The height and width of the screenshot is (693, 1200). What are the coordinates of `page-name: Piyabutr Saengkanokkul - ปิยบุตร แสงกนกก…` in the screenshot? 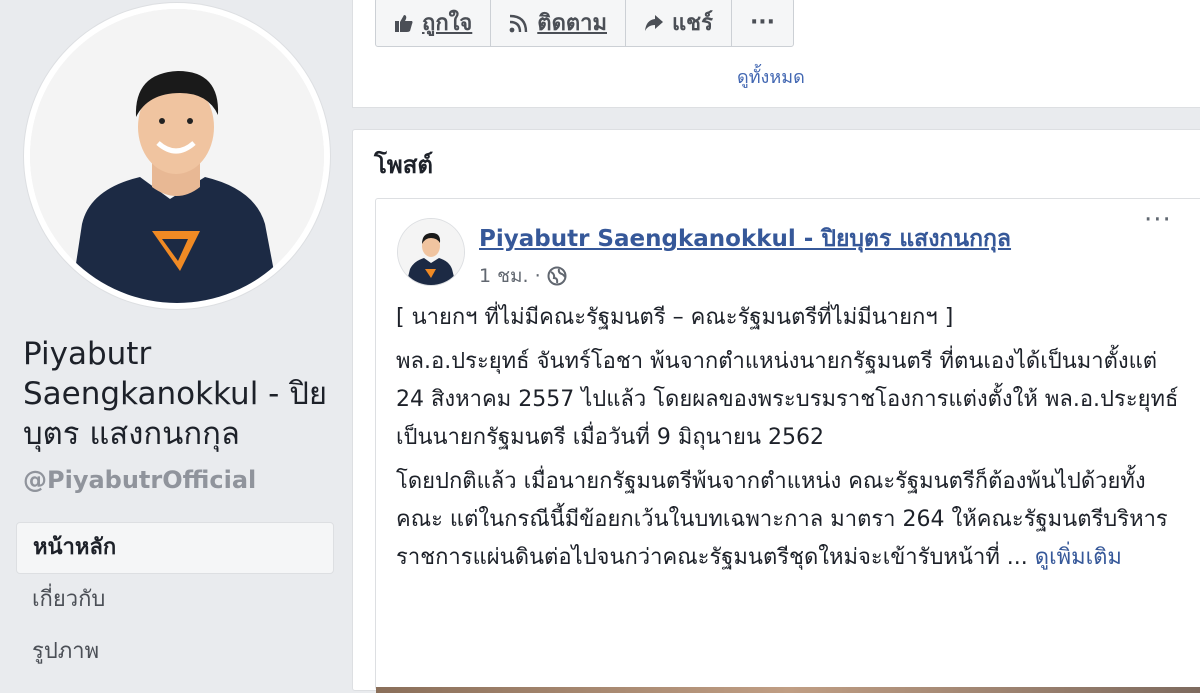 It's located at (175, 394).